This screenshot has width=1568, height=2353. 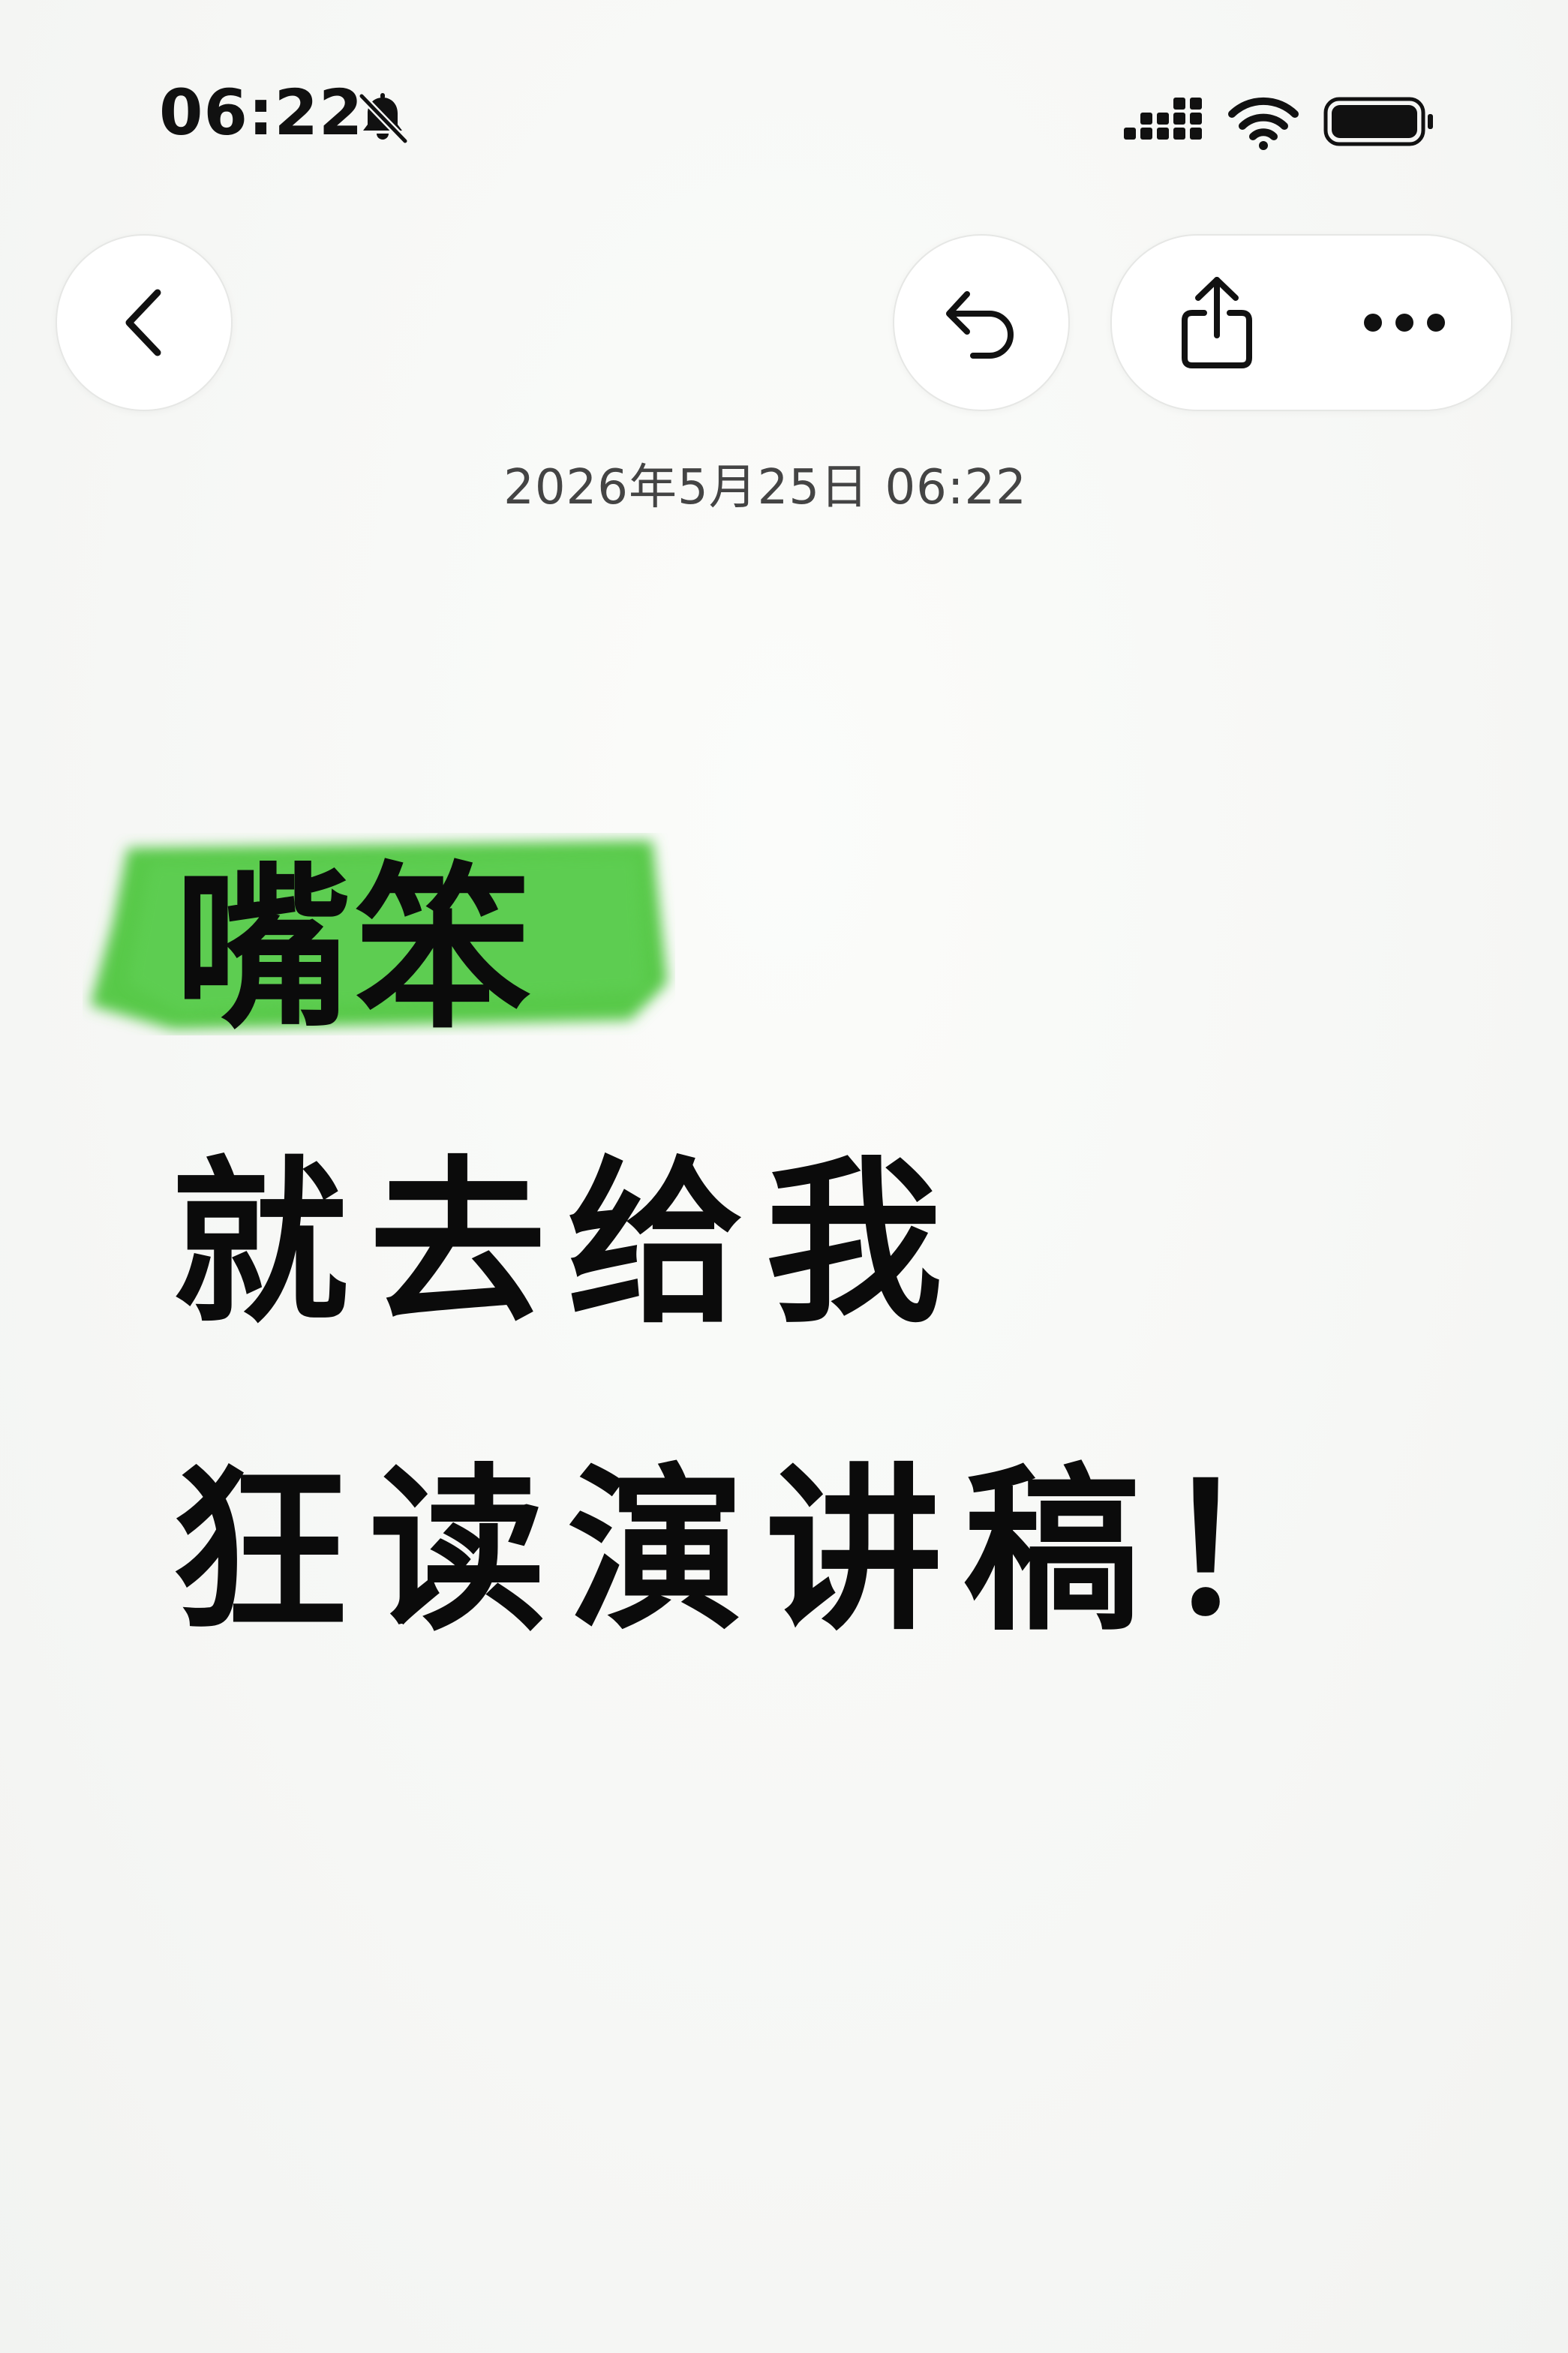 I want to click on more-button, so click(x=1404, y=323).